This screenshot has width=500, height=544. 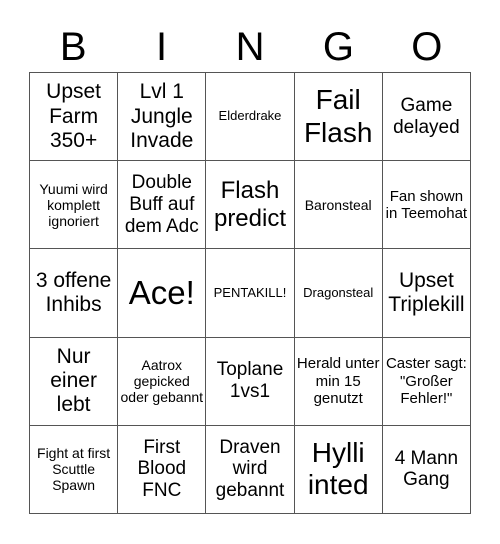 I want to click on header-letter-i: I, so click(x=162, y=47).